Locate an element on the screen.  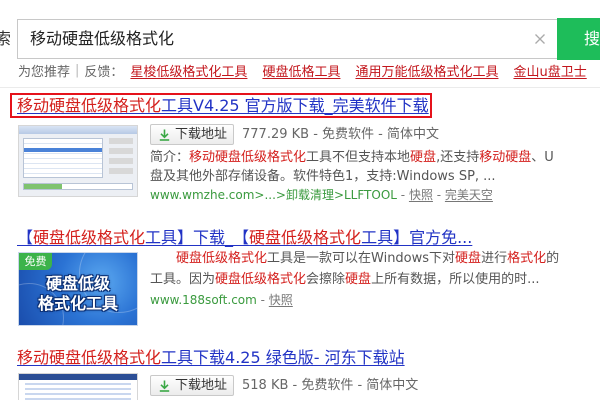
search-button: 搜 is located at coordinates (578, 39).